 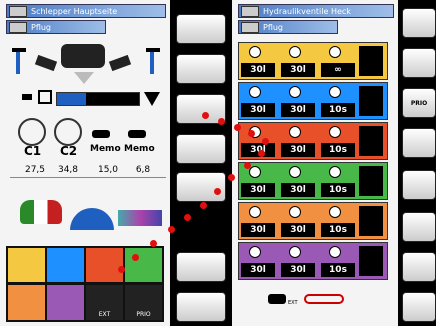 What do you see at coordinates (45, 97) in the screenshot?
I see `grid-icon` at bounding box center [45, 97].